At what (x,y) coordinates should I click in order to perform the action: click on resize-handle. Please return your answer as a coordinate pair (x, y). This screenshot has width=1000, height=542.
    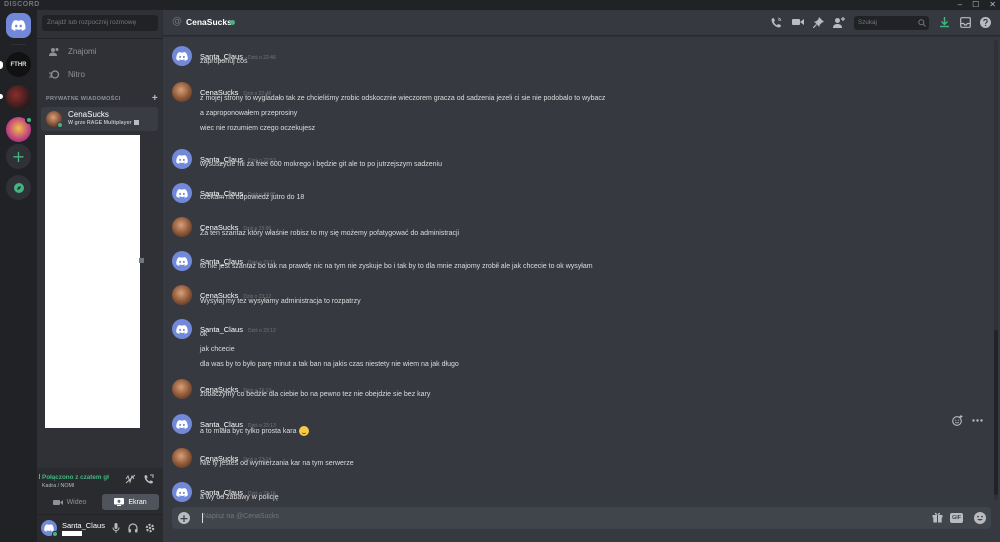
    Looking at the image, I should click on (141, 260).